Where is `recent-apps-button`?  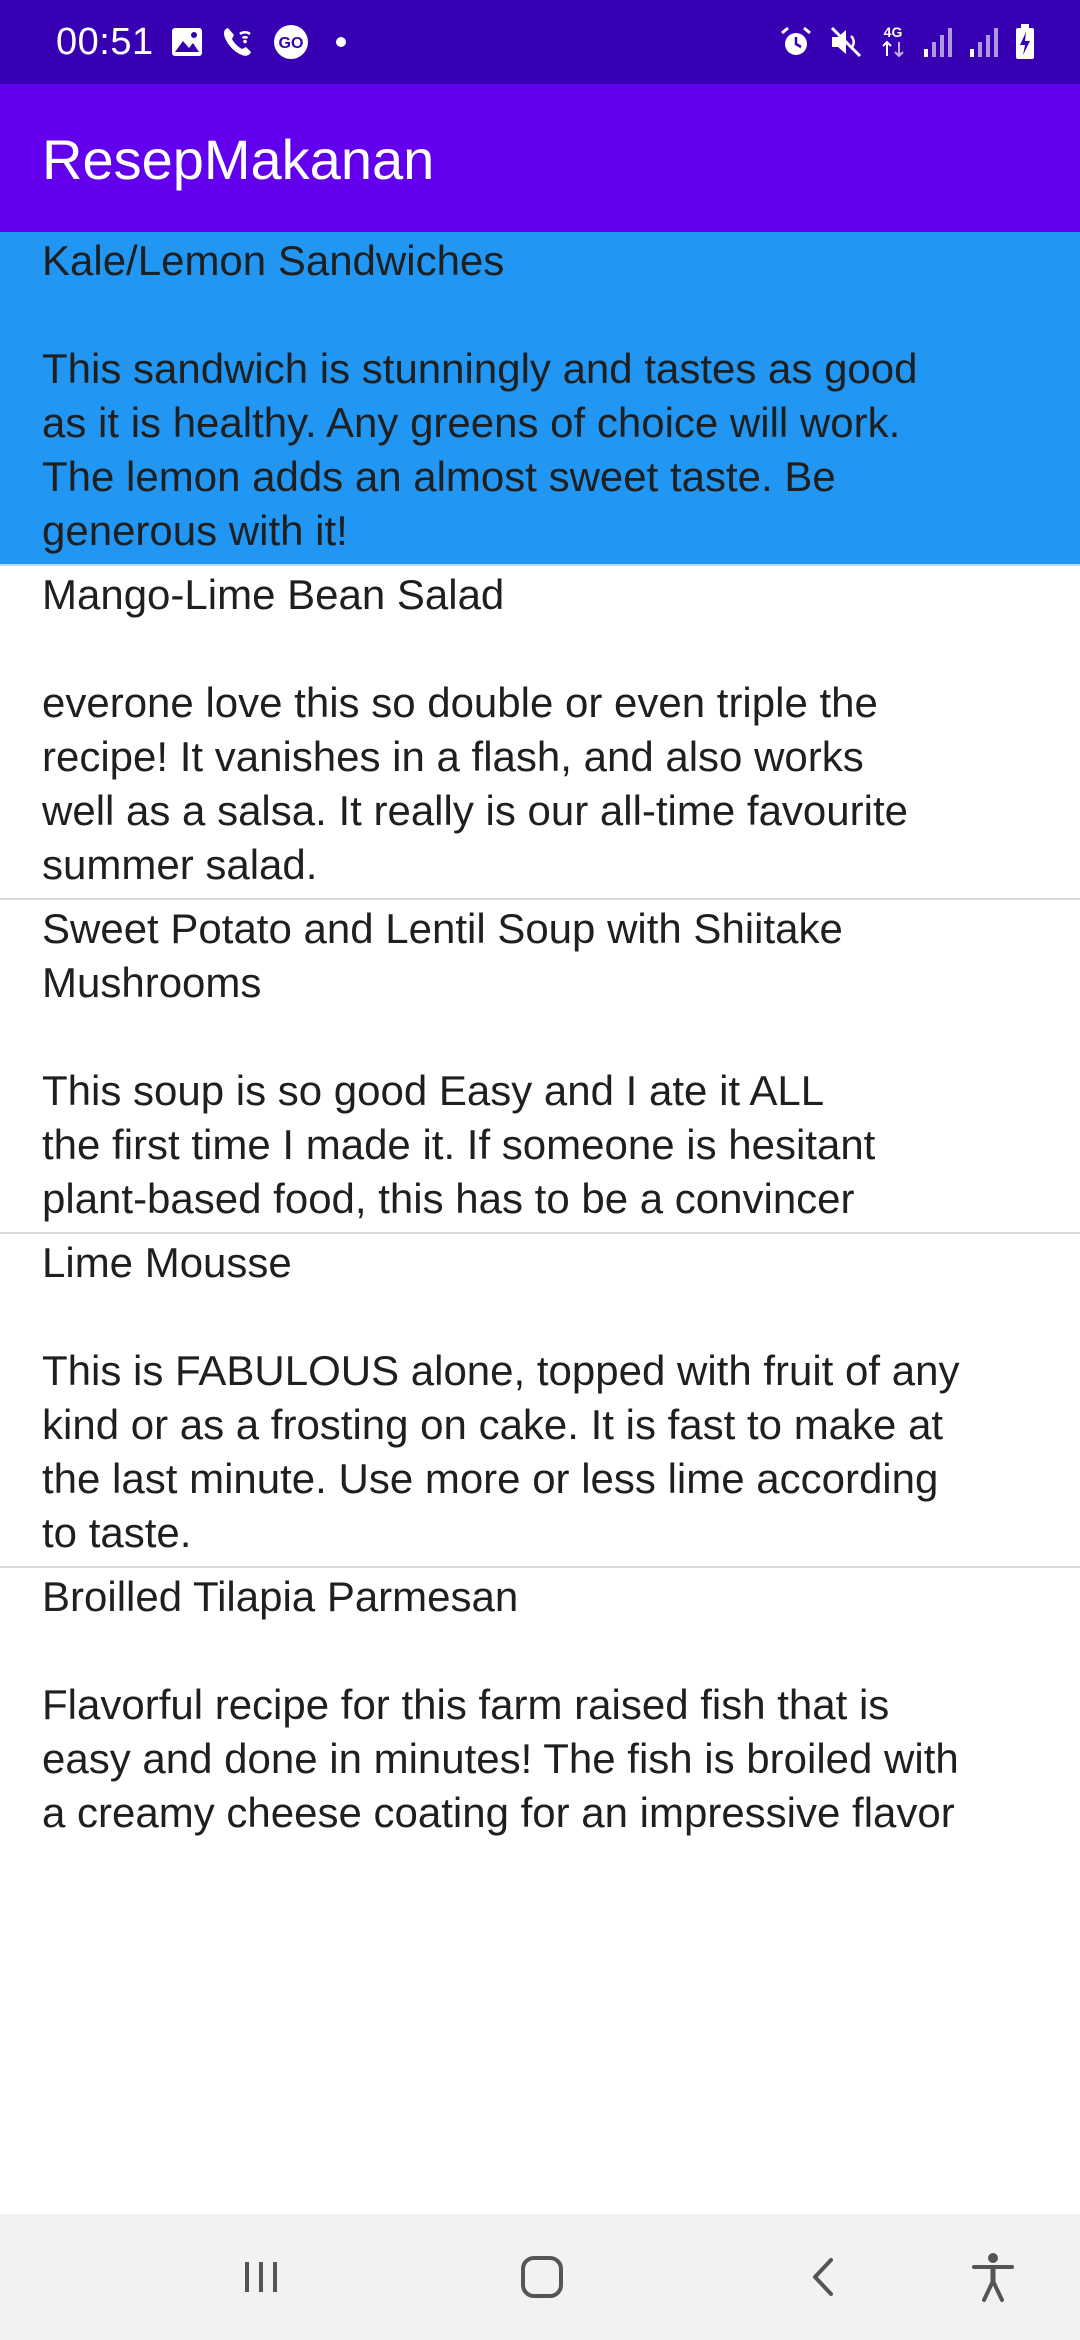 recent-apps-button is located at coordinates (261, 2277).